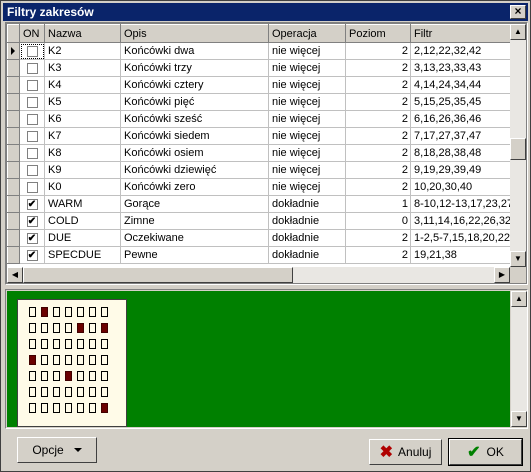 Image resolution: width=531 pixels, height=472 pixels. What do you see at coordinates (518, 149) in the screenshot?
I see `vertical-scroll-thumb` at bounding box center [518, 149].